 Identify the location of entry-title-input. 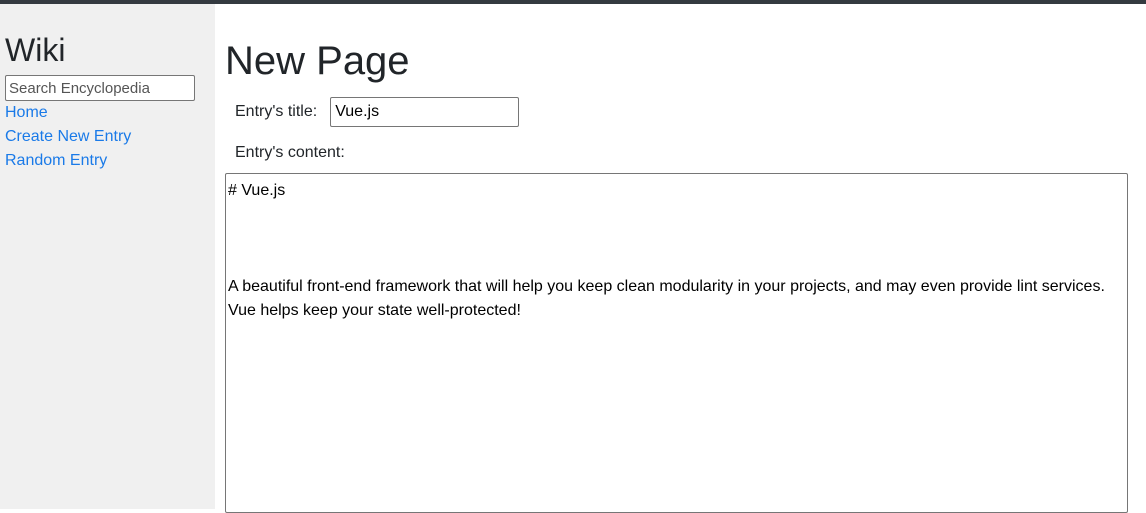
(425, 112).